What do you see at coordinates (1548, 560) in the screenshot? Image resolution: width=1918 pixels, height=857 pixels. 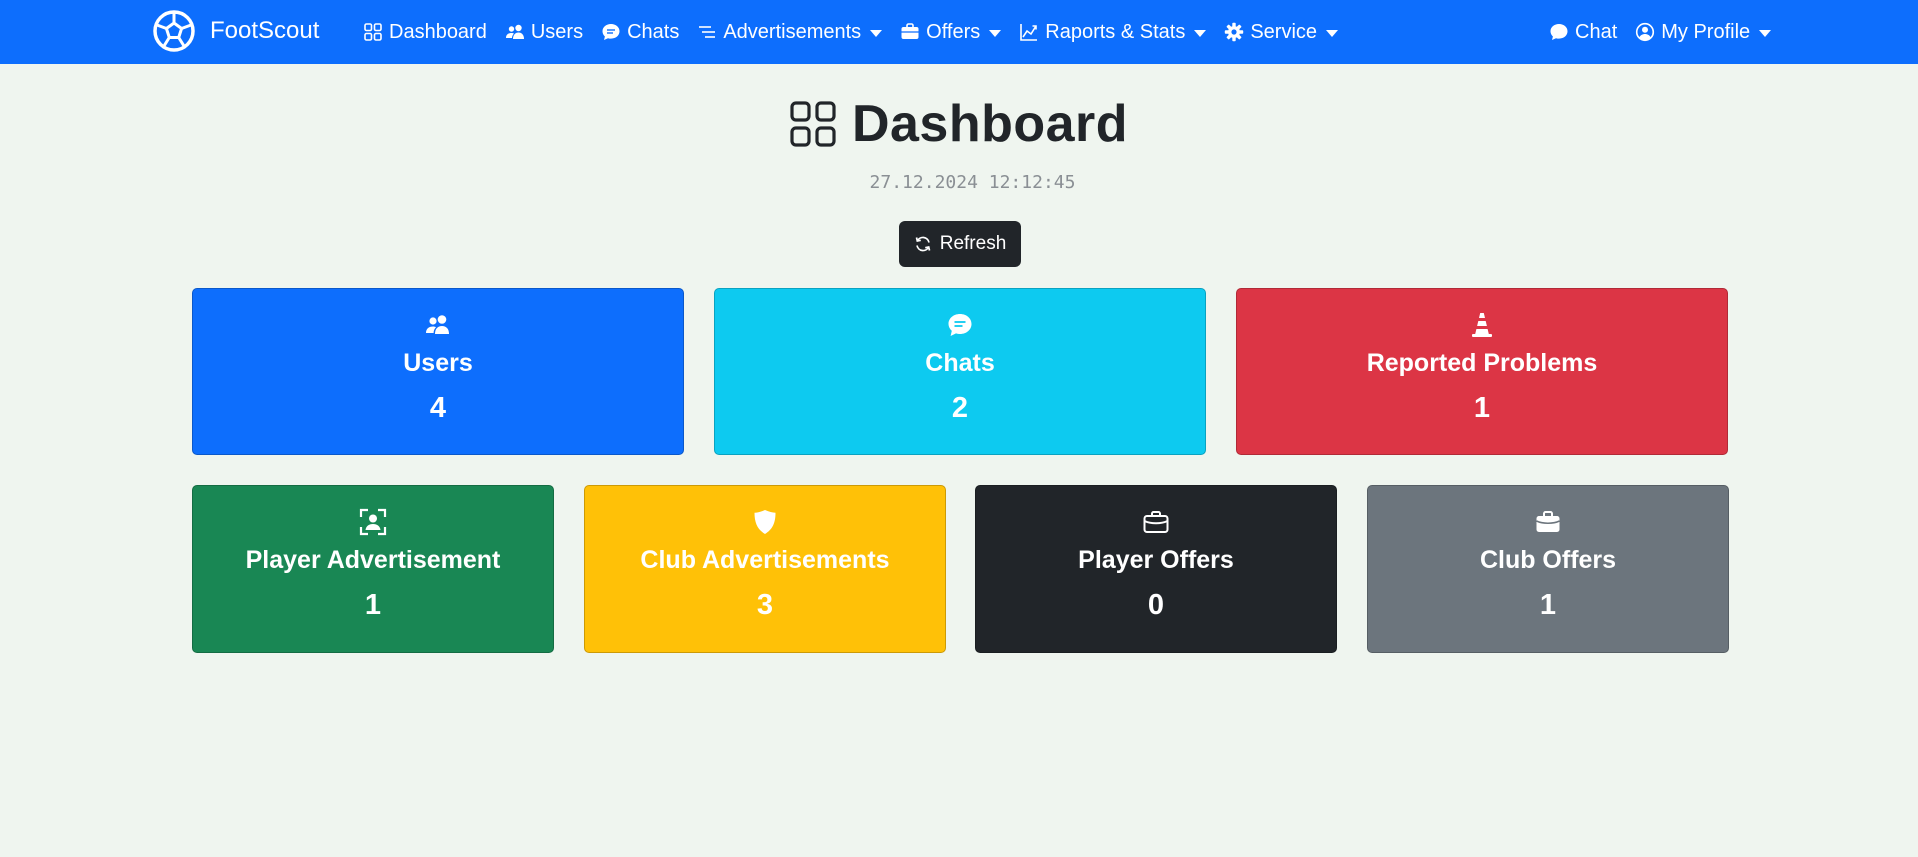 I see `stat-card-title: Club Offers` at bounding box center [1548, 560].